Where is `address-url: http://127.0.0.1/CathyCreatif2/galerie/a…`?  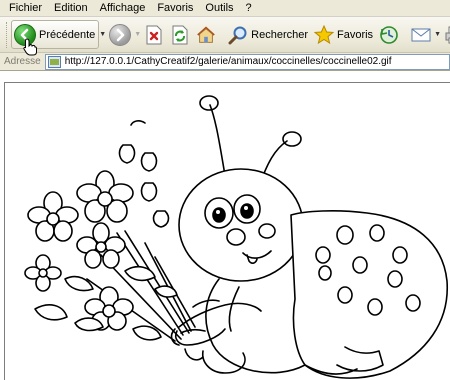 address-url: http://127.0.0.1/CathyCreatif2/galerie/a… is located at coordinates (228, 61).